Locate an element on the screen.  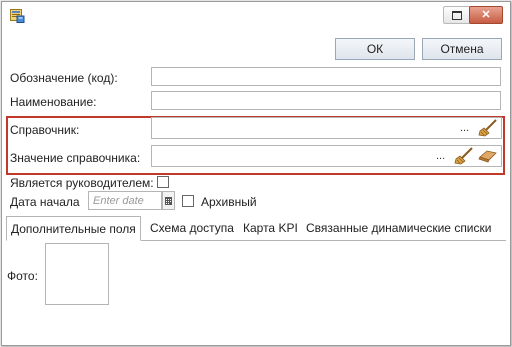
photo-box is located at coordinates (77, 274).